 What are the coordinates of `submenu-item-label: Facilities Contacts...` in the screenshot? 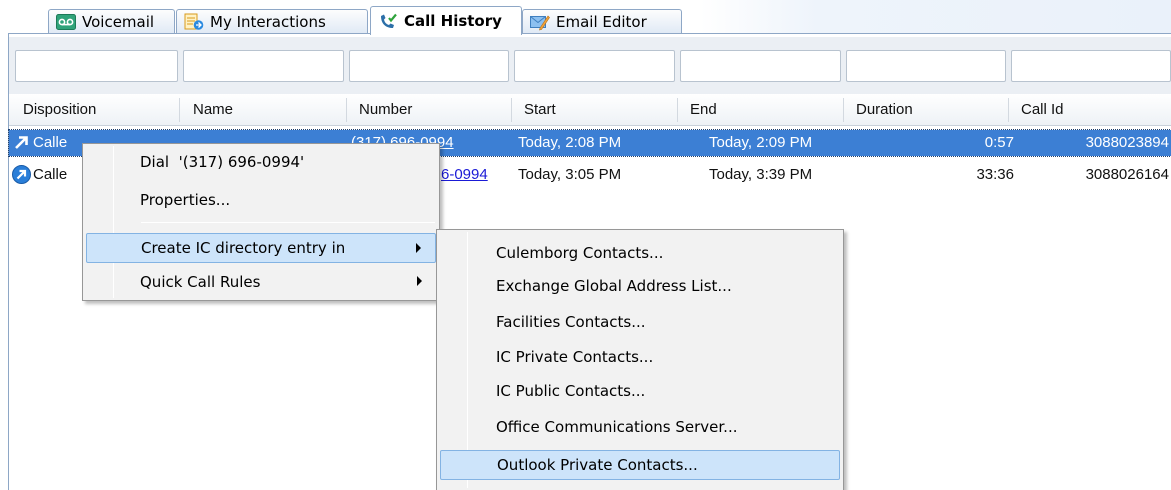 It's located at (571, 322).